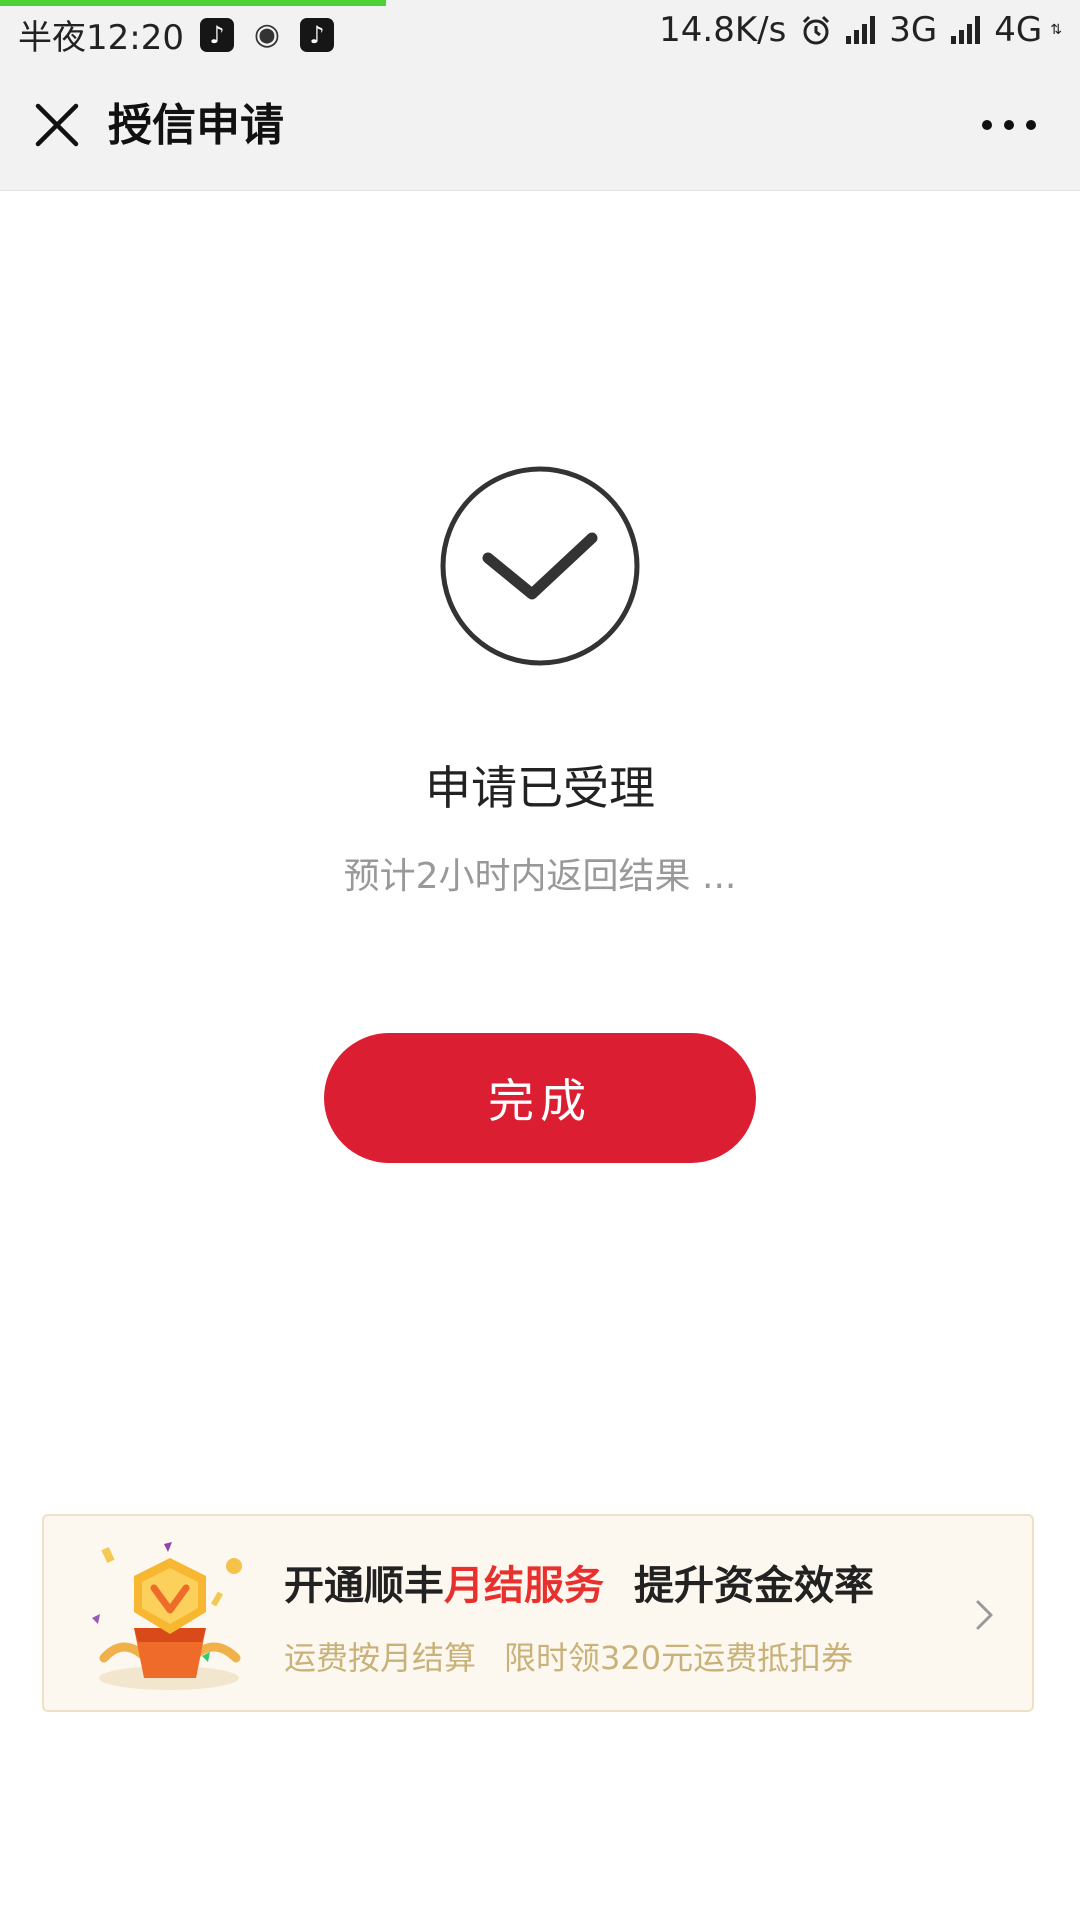 The image size is (1080, 1920). I want to click on status-time: 半夜12:20, so click(101, 38).